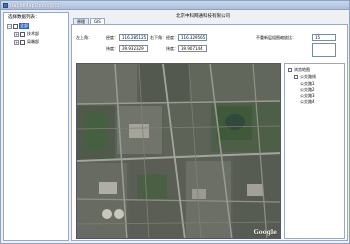 The image size is (350, 244). What do you see at coordinates (192, 48) in the screenshot?
I see `bottom-right-latitude-field: 39.907144` at bounding box center [192, 48].